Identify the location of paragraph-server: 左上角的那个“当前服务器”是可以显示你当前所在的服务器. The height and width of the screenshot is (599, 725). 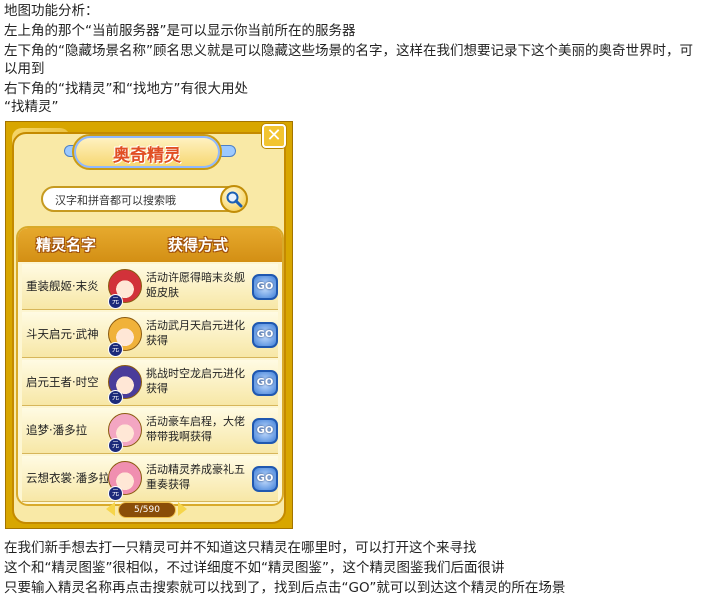
(180, 31).